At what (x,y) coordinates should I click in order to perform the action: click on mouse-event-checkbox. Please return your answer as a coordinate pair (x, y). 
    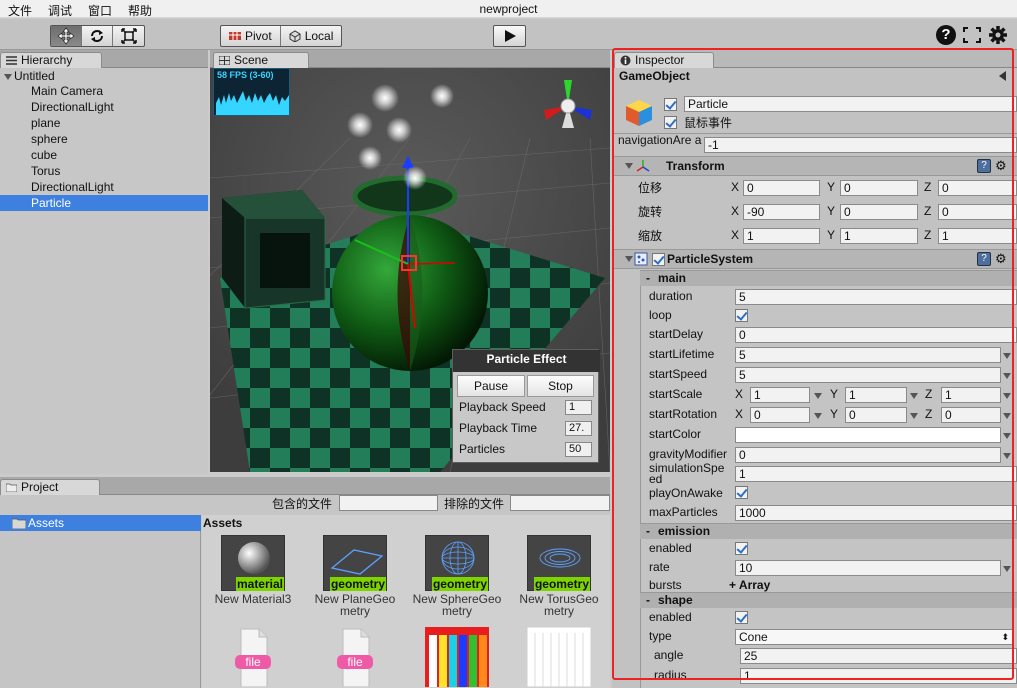
    Looking at the image, I should click on (670, 122).